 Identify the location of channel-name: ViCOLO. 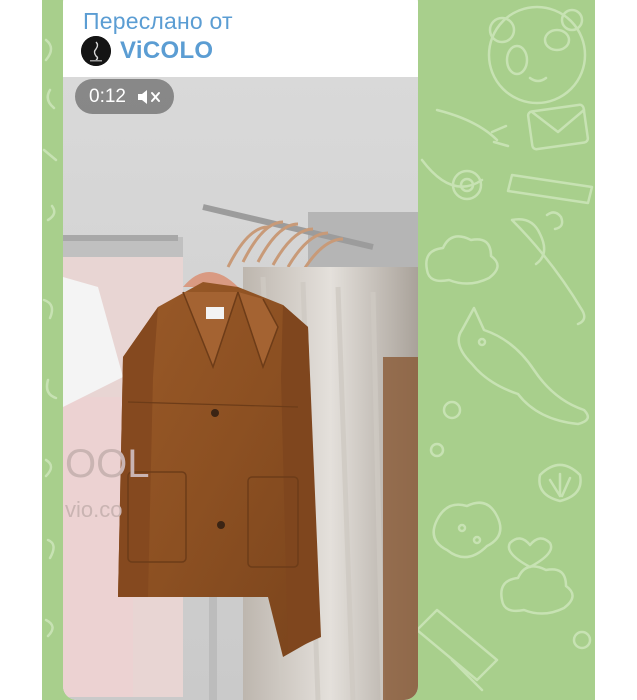
(166, 51).